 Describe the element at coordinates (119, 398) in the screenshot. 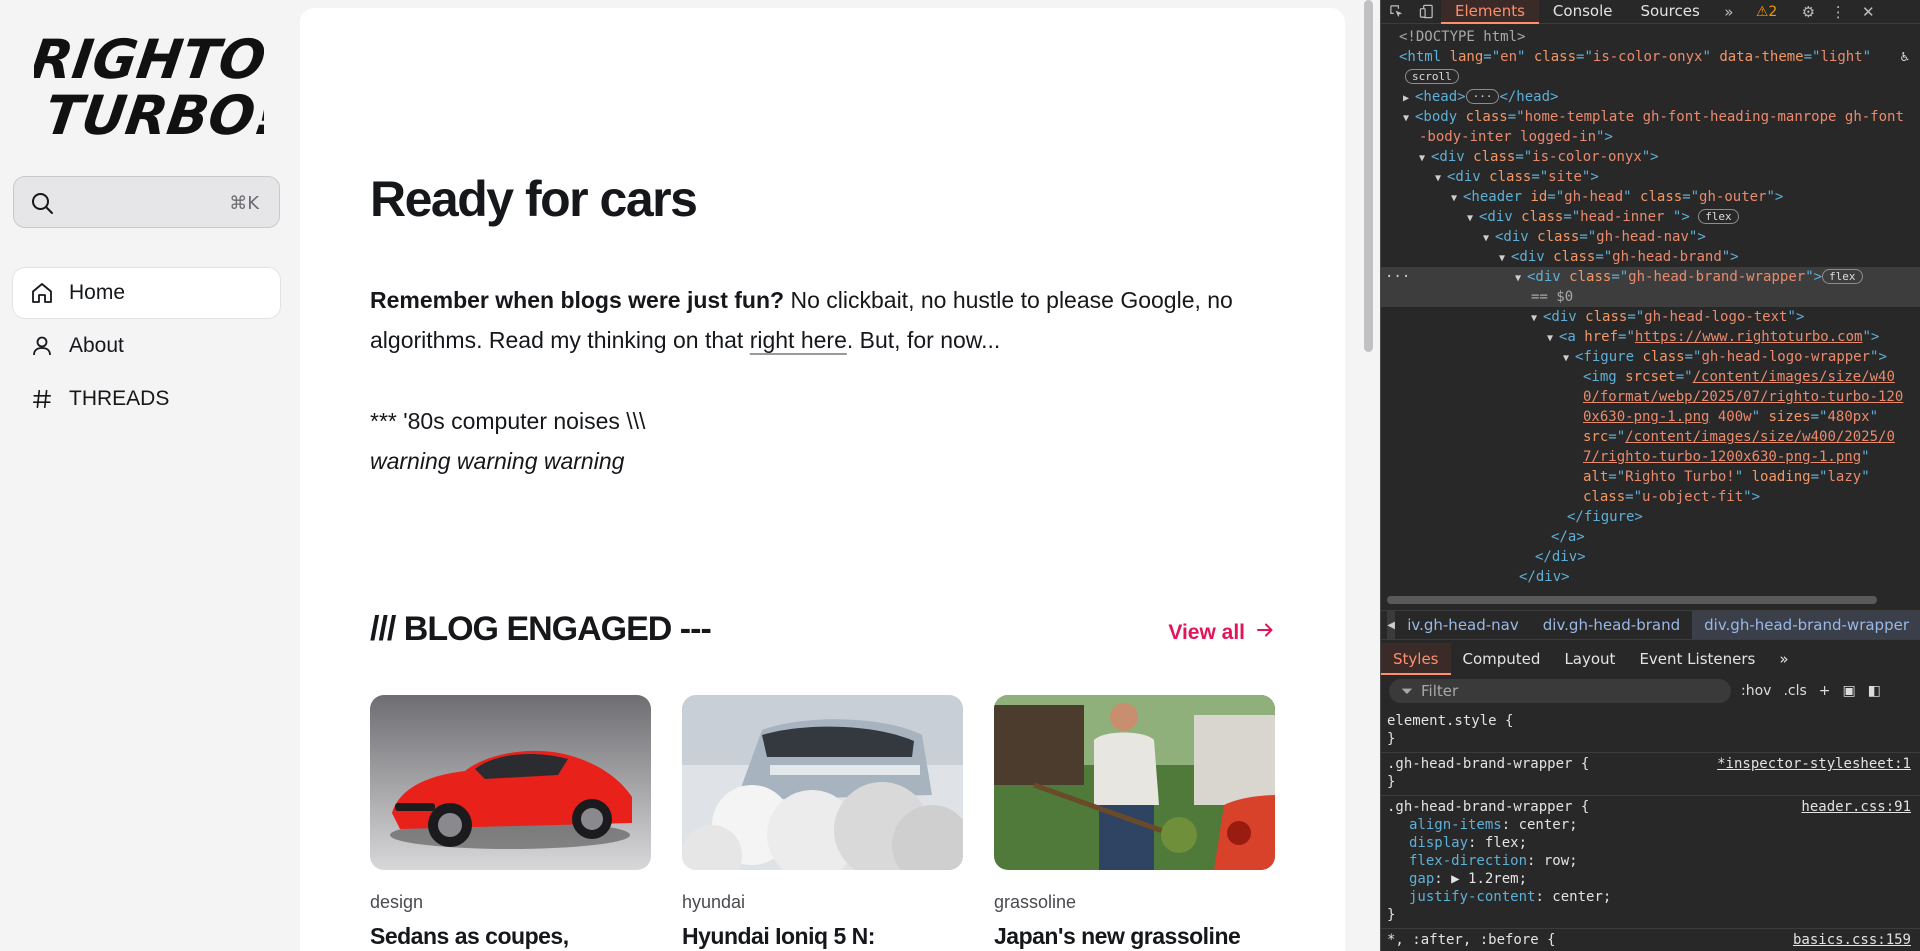

I see `nav-label: THREADS` at that location.